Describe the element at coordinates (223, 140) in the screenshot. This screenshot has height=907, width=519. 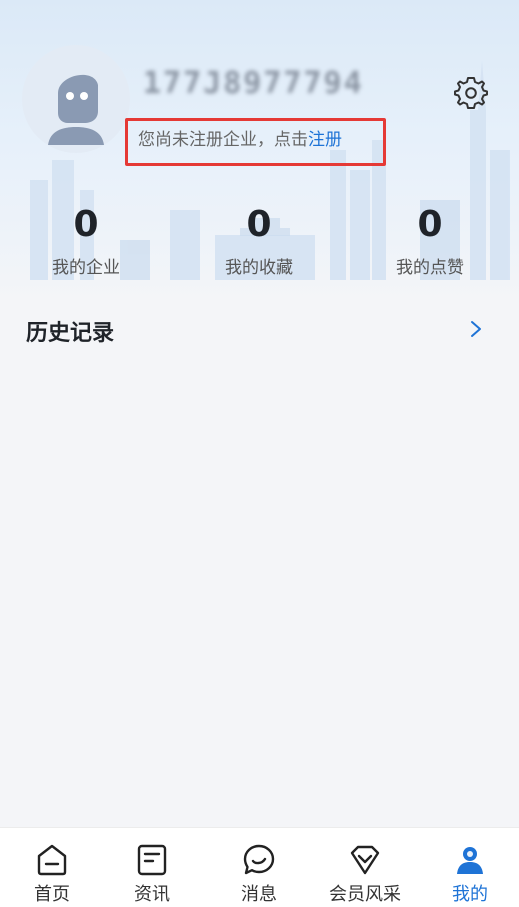
I see `register-prompt-text: 您尚未注册企业，点击` at that location.